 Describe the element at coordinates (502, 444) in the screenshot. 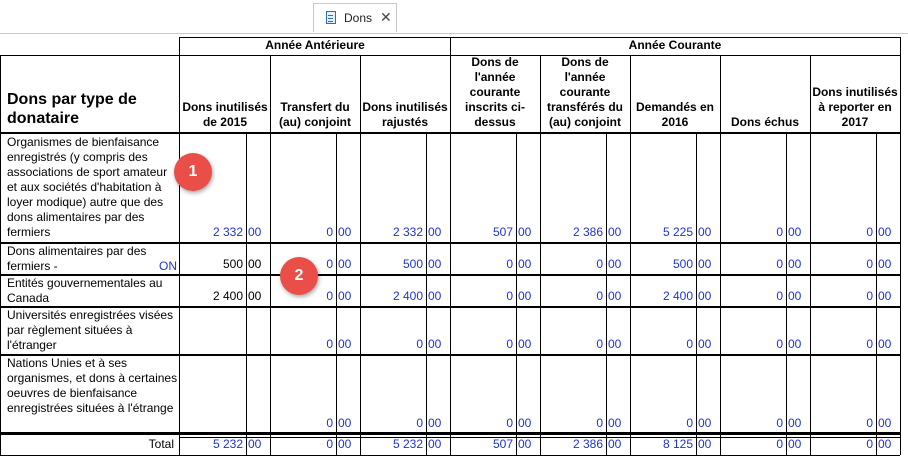

I see `total-dollars: 507` at that location.